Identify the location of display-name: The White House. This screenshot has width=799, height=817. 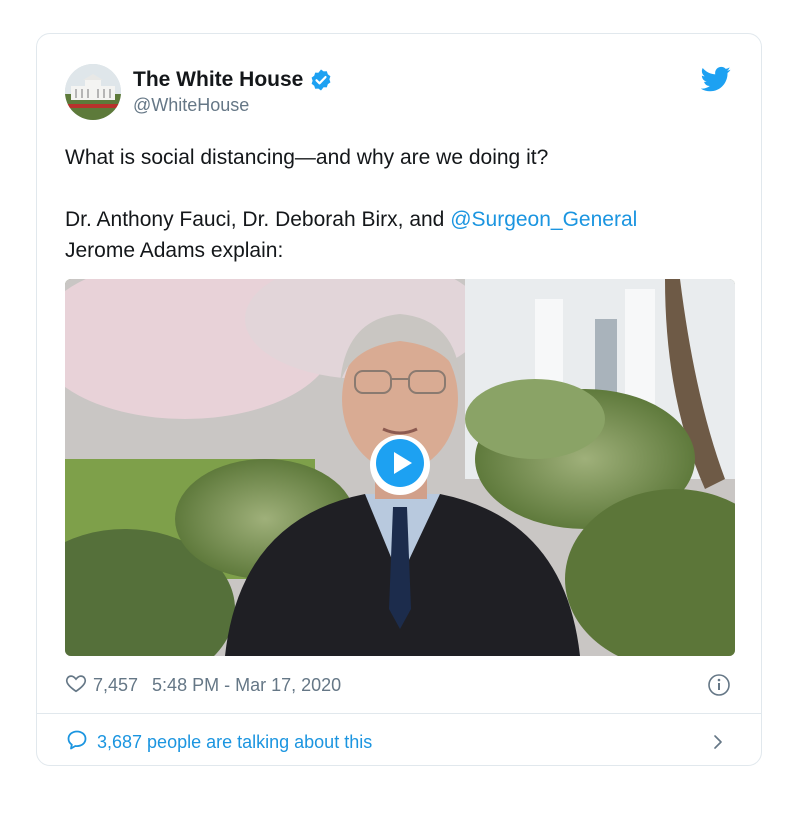
(218, 80).